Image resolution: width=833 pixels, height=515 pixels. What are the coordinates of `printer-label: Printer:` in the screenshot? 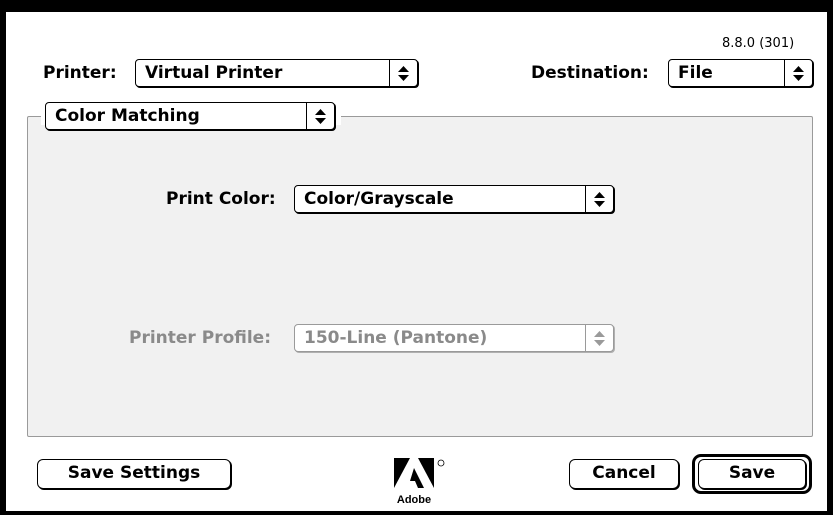 It's located at (80, 73).